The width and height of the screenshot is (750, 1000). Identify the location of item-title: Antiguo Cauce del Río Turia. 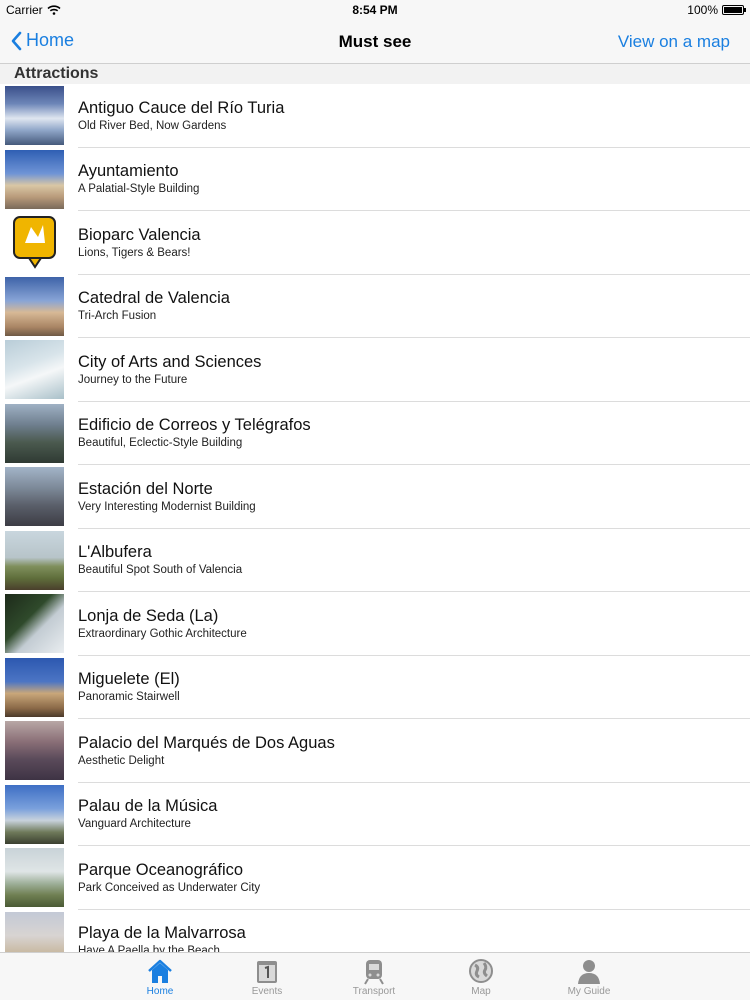
(181, 107).